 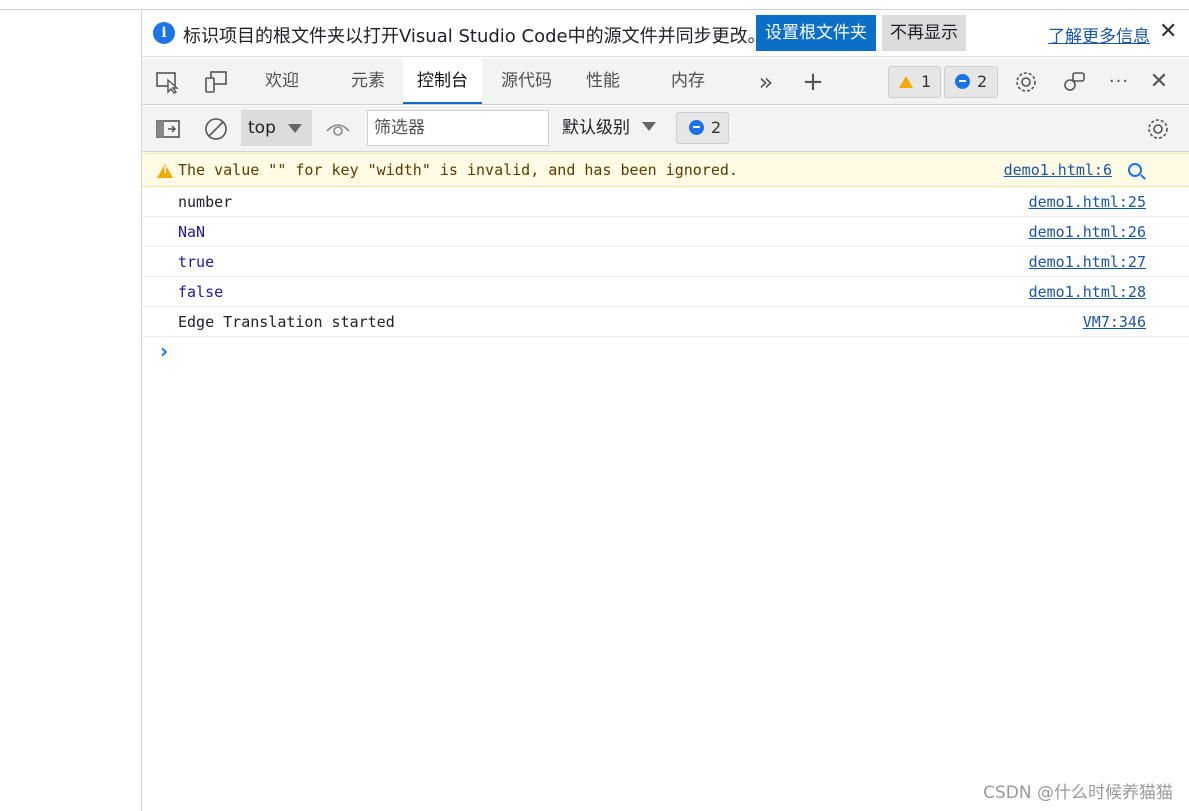 What do you see at coordinates (924, 33) in the screenshot?
I see `dont-show-again-button: 不再显示` at bounding box center [924, 33].